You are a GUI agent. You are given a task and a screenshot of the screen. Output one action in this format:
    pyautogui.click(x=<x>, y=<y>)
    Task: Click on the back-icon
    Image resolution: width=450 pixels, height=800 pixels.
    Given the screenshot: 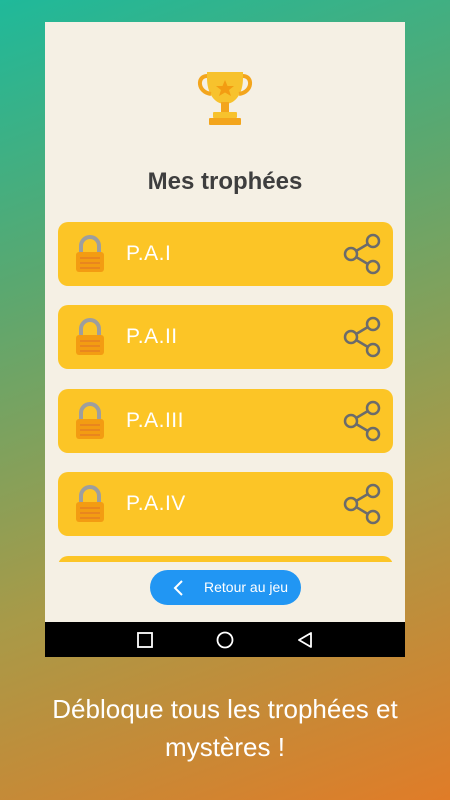 What is the action you would take?
    pyautogui.click(x=305, y=640)
    